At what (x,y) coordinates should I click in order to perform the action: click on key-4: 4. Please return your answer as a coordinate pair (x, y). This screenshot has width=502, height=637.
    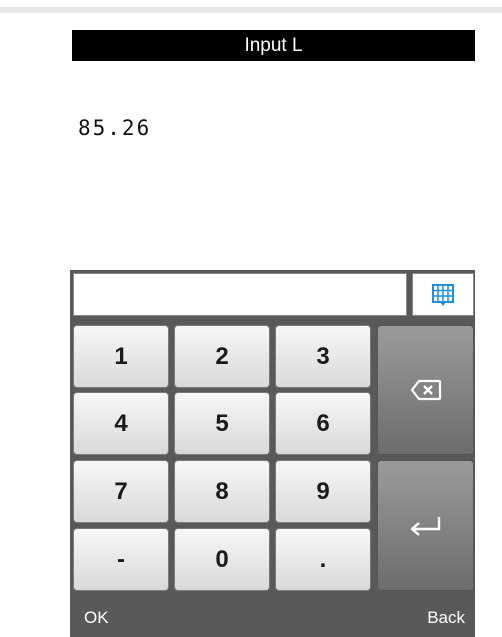
    Looking at the image, I should click on (121, 423).